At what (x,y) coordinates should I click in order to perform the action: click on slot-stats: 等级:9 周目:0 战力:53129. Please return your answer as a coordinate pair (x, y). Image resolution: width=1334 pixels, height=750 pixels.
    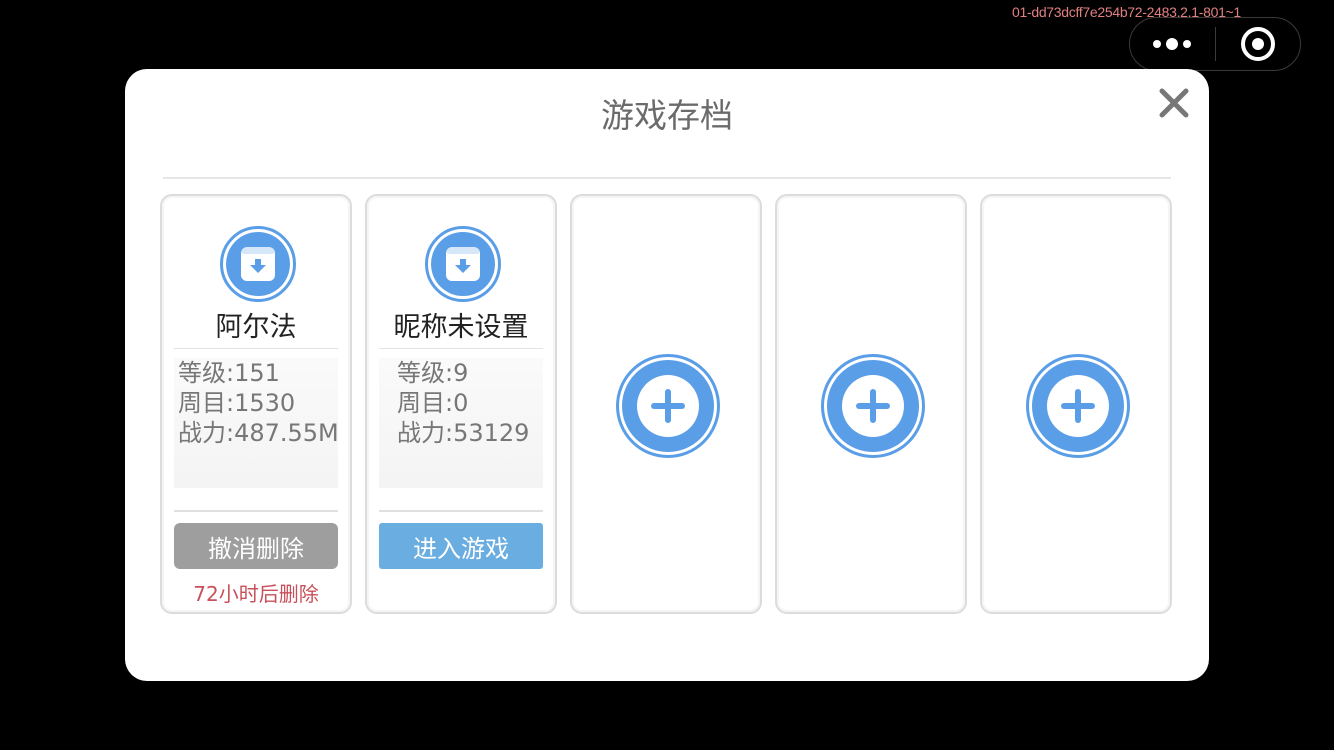
    Looking at the image, I should click on (461, 423).